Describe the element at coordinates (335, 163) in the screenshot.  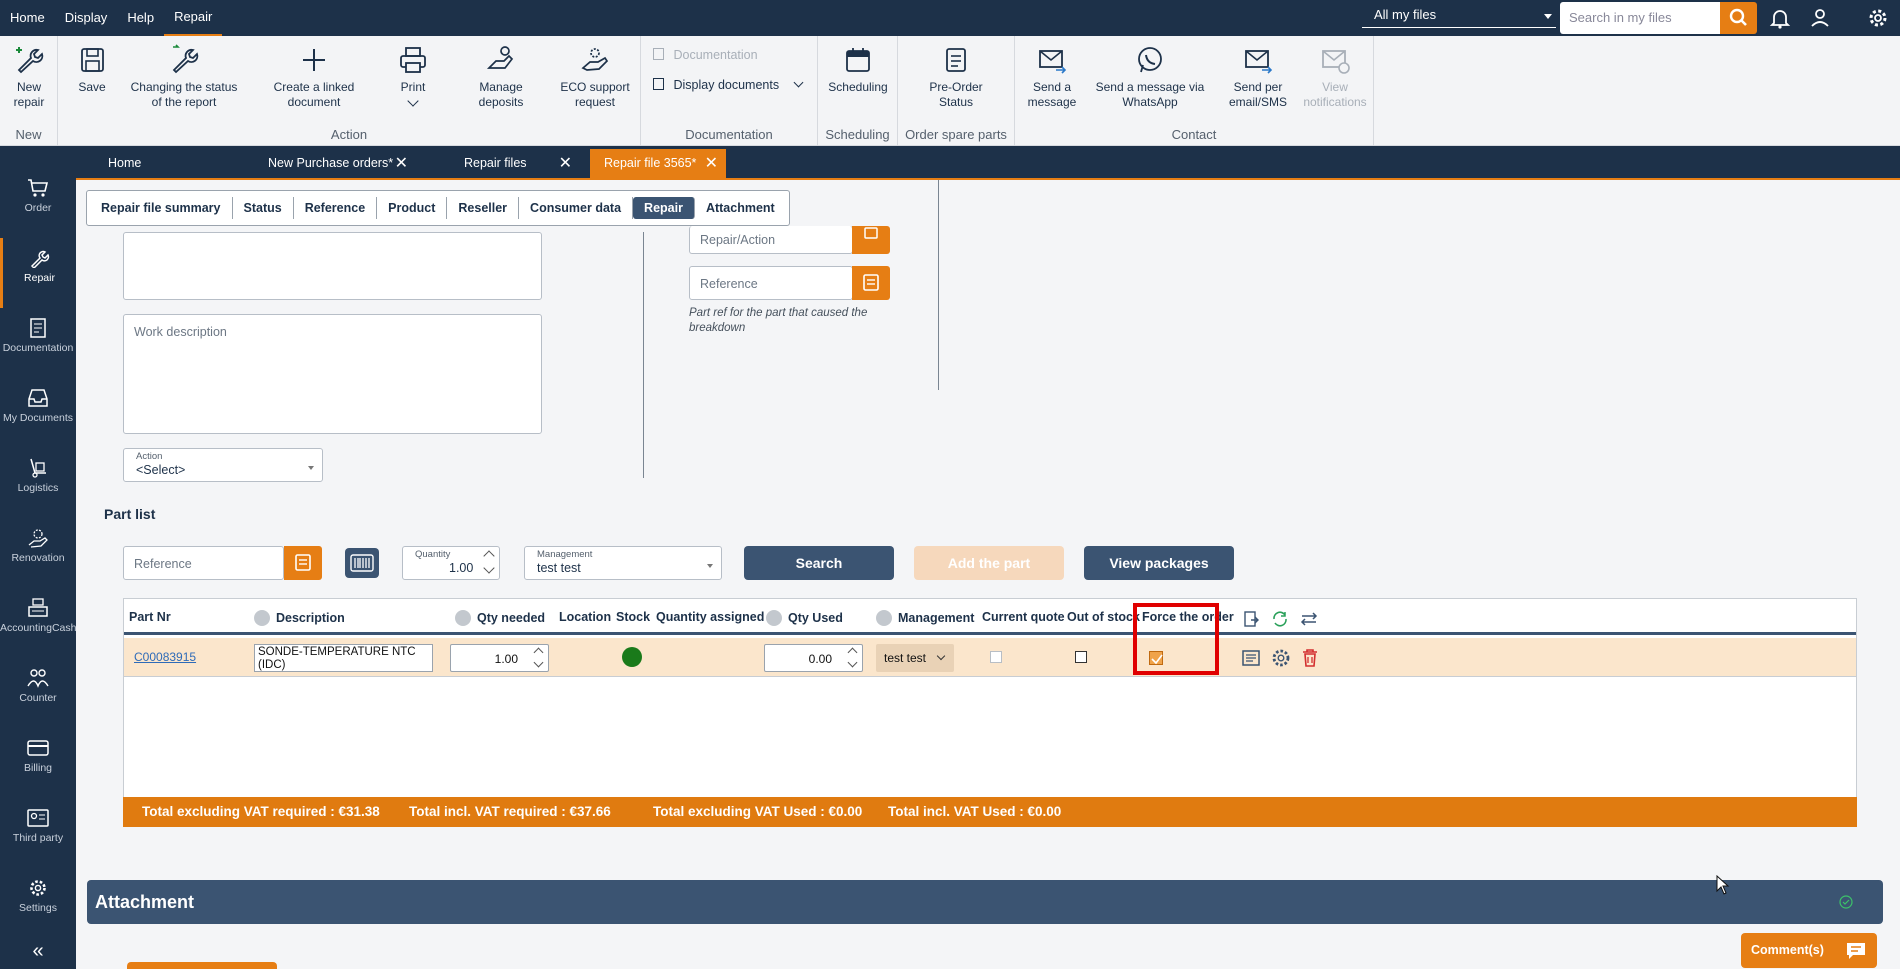
I see `doc-tab-new-purchase-orders: New Purchase orders* ✕` at that location.